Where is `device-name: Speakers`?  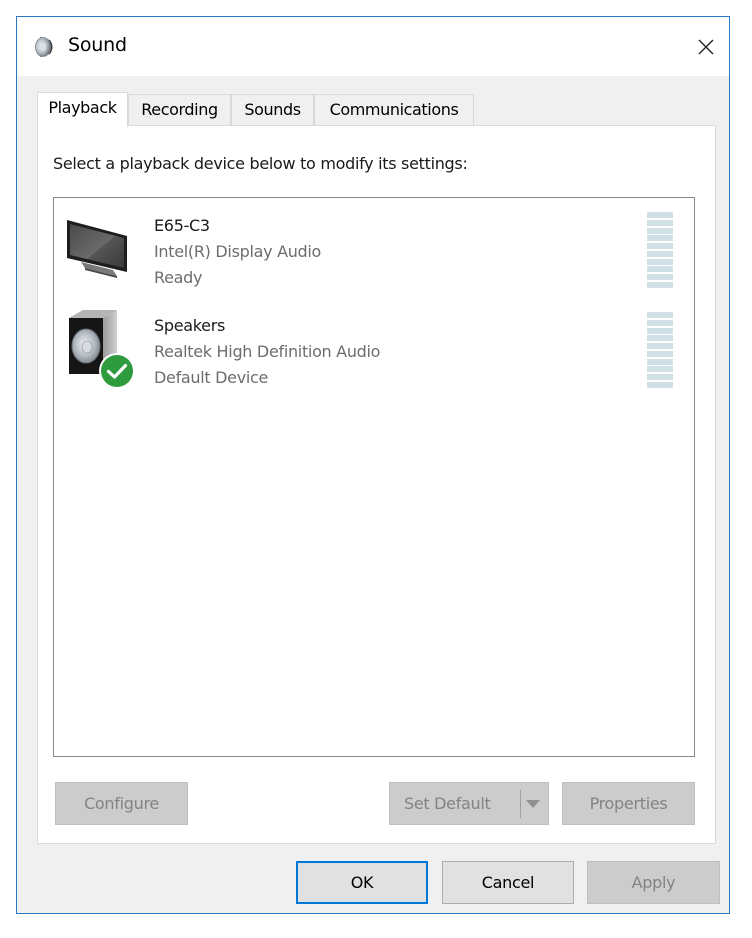 device-name: Speakers is located at coordinates (190, 325).